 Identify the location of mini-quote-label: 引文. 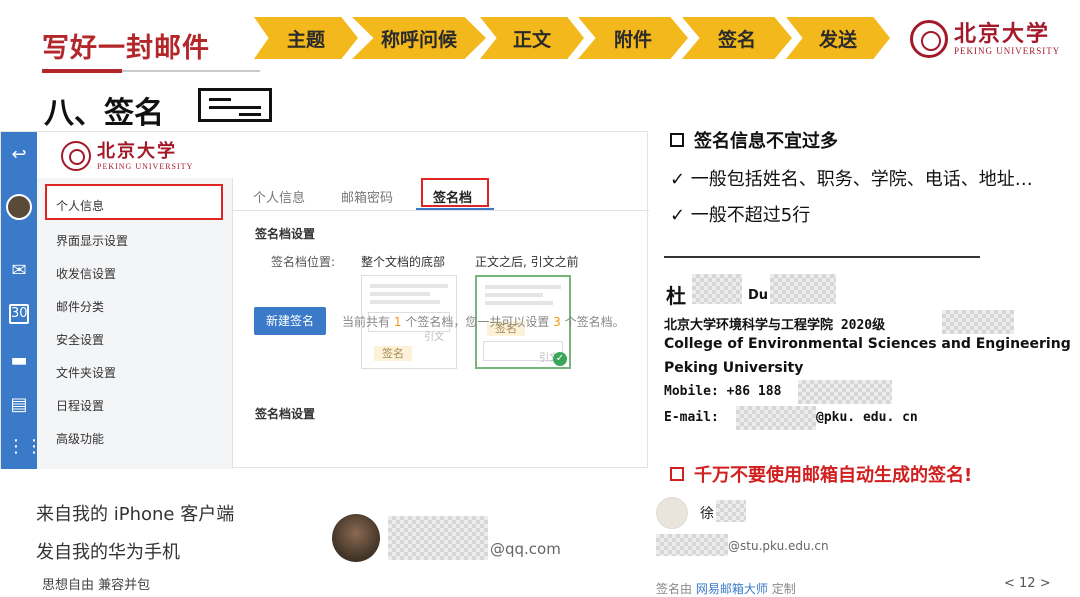
(434, 337).